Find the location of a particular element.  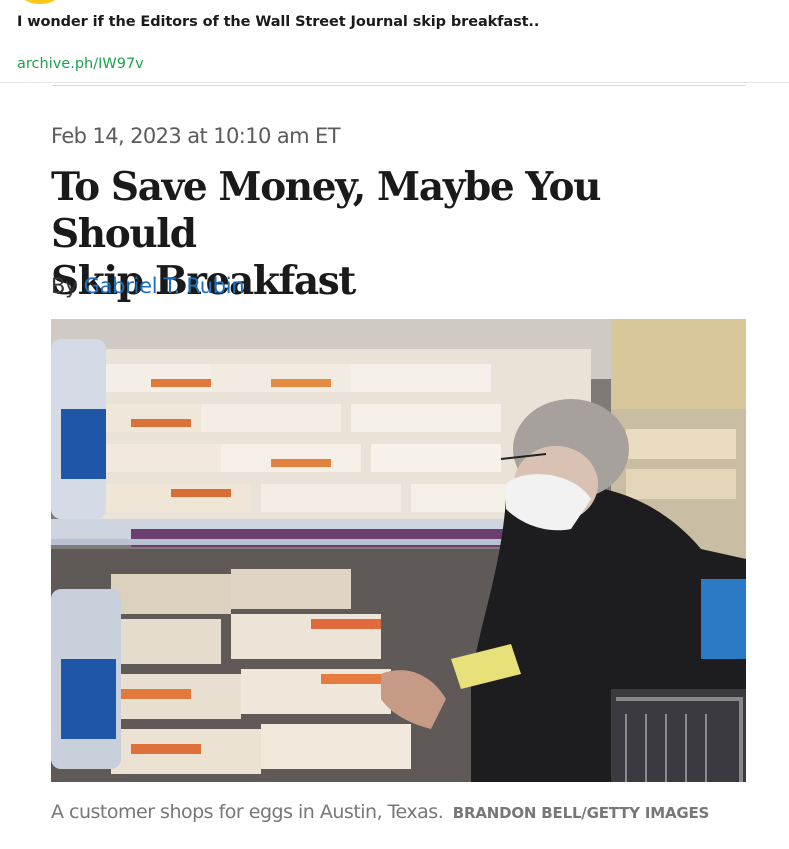

byline-prefix: By is located at coordinates (64, 286).